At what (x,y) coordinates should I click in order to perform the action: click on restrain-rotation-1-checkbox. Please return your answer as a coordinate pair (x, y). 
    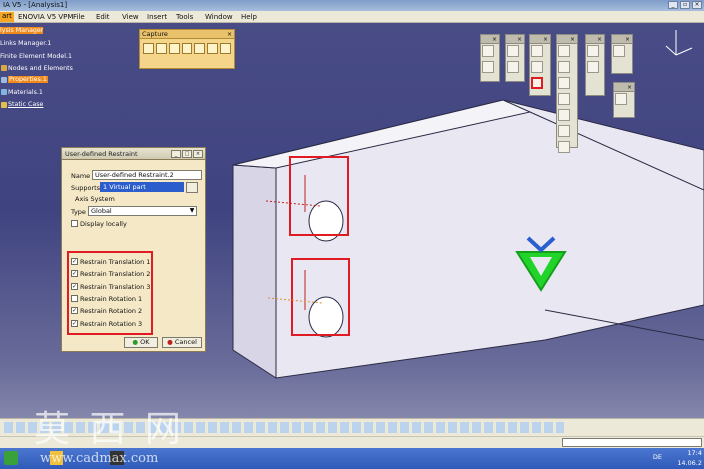
    Looking at the image, I should click on (74, 298).